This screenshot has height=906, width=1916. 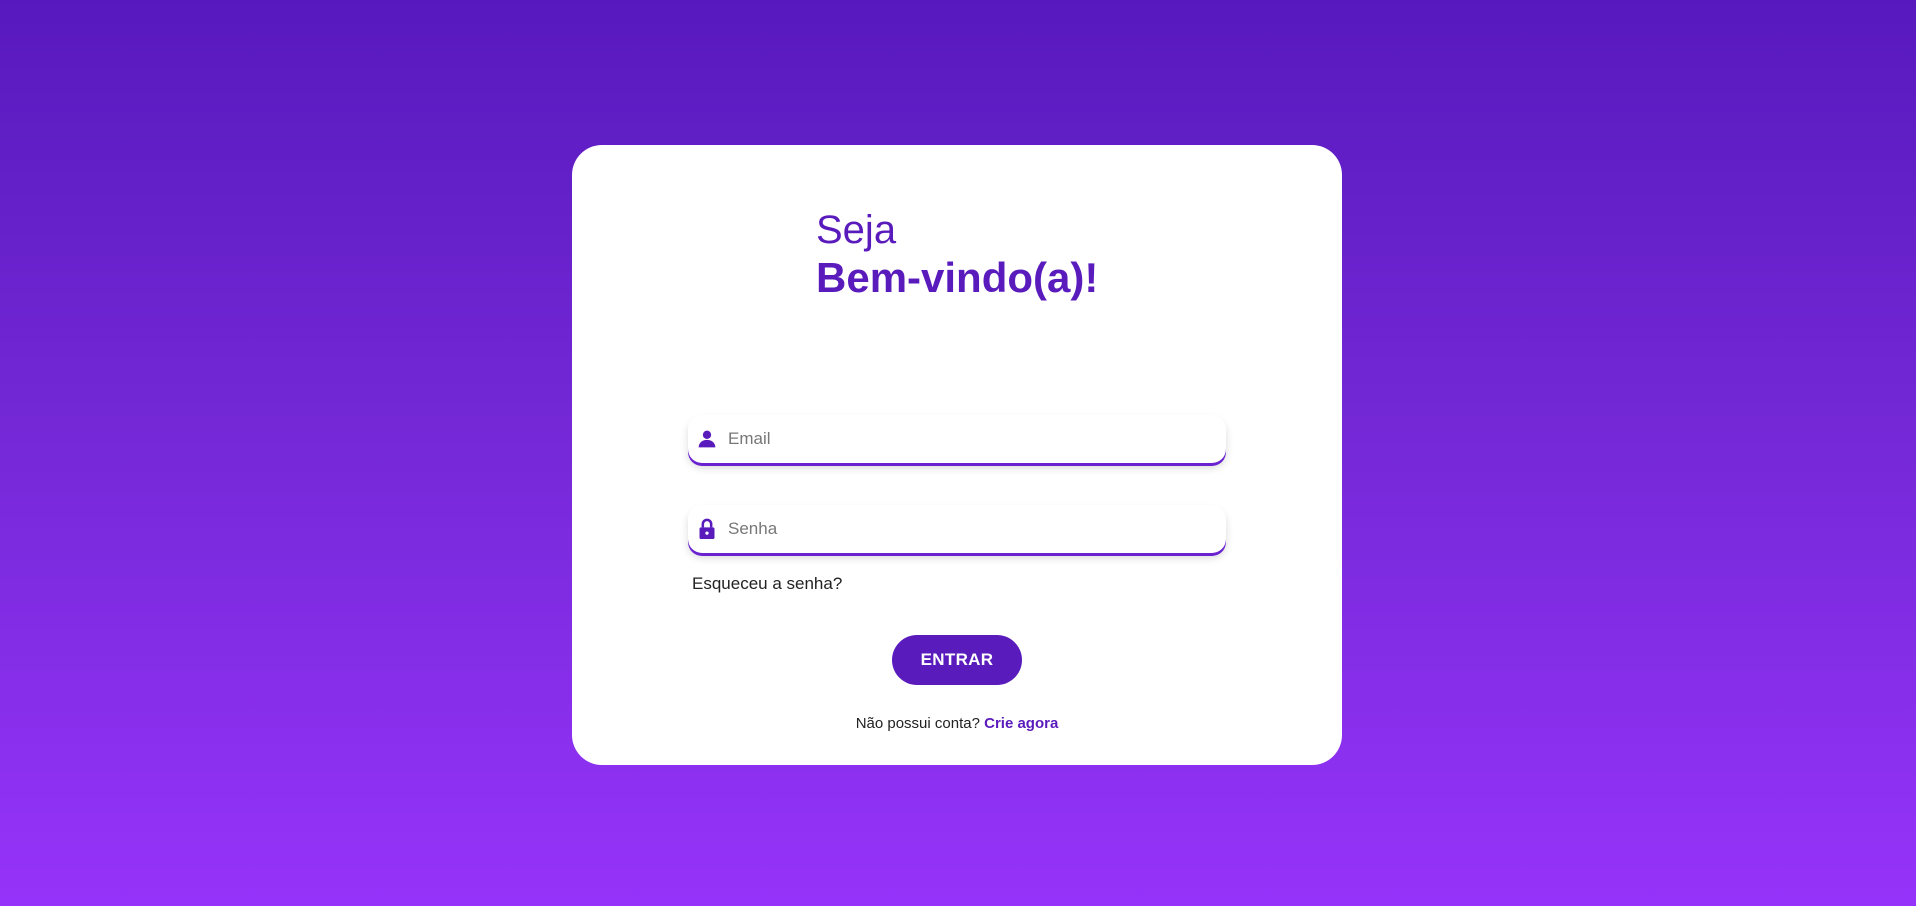 What do you see at coordinates (707, 529) in the screenshot?
I see `lock-icon` at bounding box center [707, 529].